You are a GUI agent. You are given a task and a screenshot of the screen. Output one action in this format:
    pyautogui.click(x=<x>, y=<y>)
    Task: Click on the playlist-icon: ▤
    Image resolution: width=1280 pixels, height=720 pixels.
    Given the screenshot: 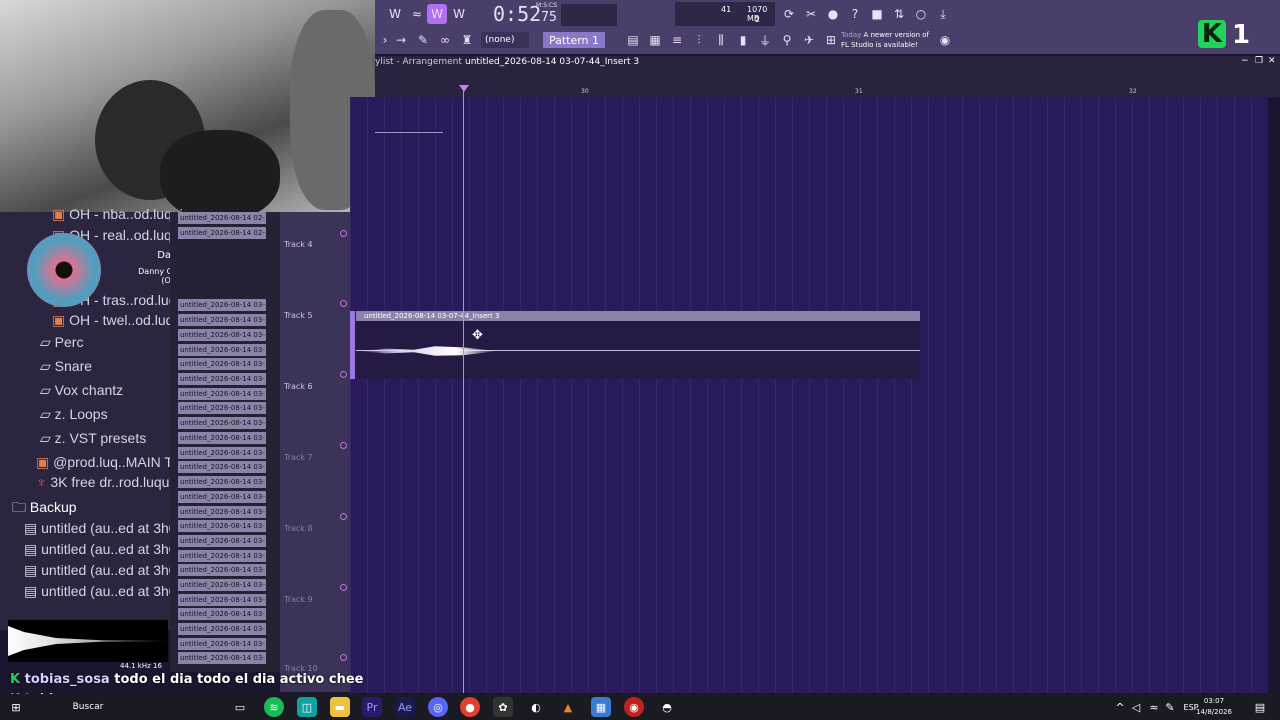 What is the action you would take?
    pyautogui.click(x=633, y=40)
    